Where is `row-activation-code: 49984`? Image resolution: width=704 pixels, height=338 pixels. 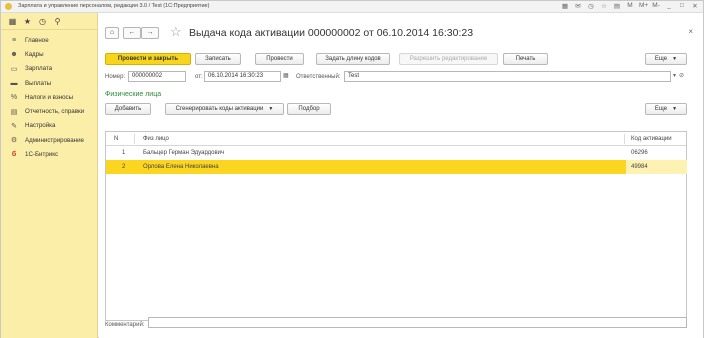
row-activation-code: 49984 is located at coordinates (639, 167).